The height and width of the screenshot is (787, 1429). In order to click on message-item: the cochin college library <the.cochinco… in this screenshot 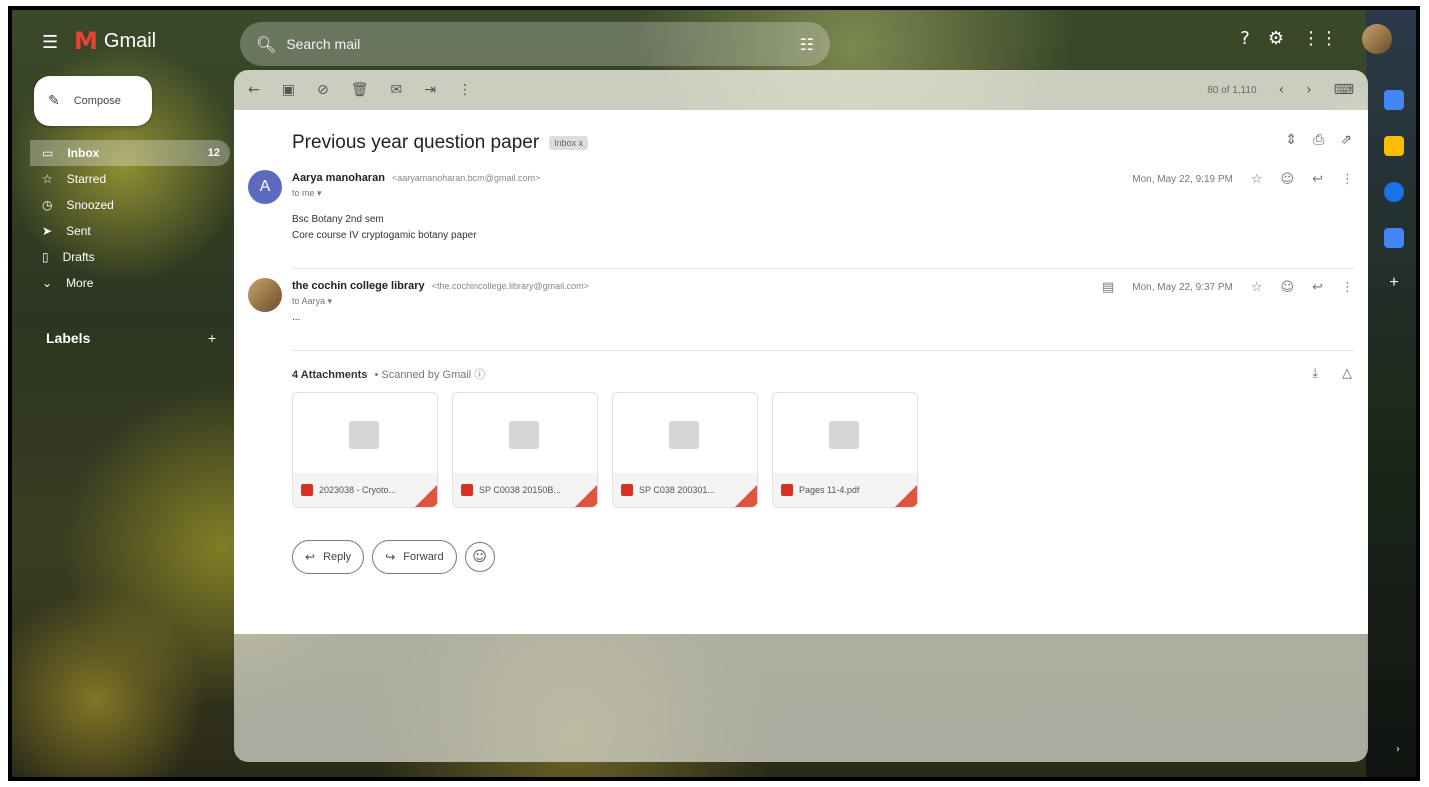, I will do `click(801, 313)`.